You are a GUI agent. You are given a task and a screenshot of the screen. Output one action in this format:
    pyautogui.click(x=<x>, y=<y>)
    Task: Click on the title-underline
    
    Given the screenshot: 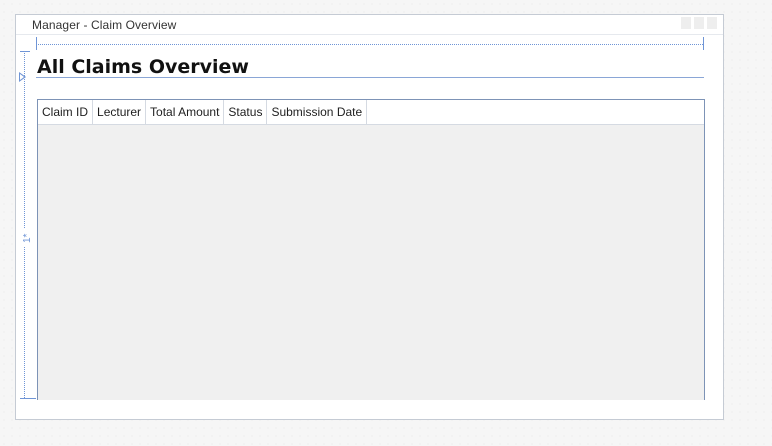 What is the action you would take?
    pyautogui.click(x=370, y=77)
    